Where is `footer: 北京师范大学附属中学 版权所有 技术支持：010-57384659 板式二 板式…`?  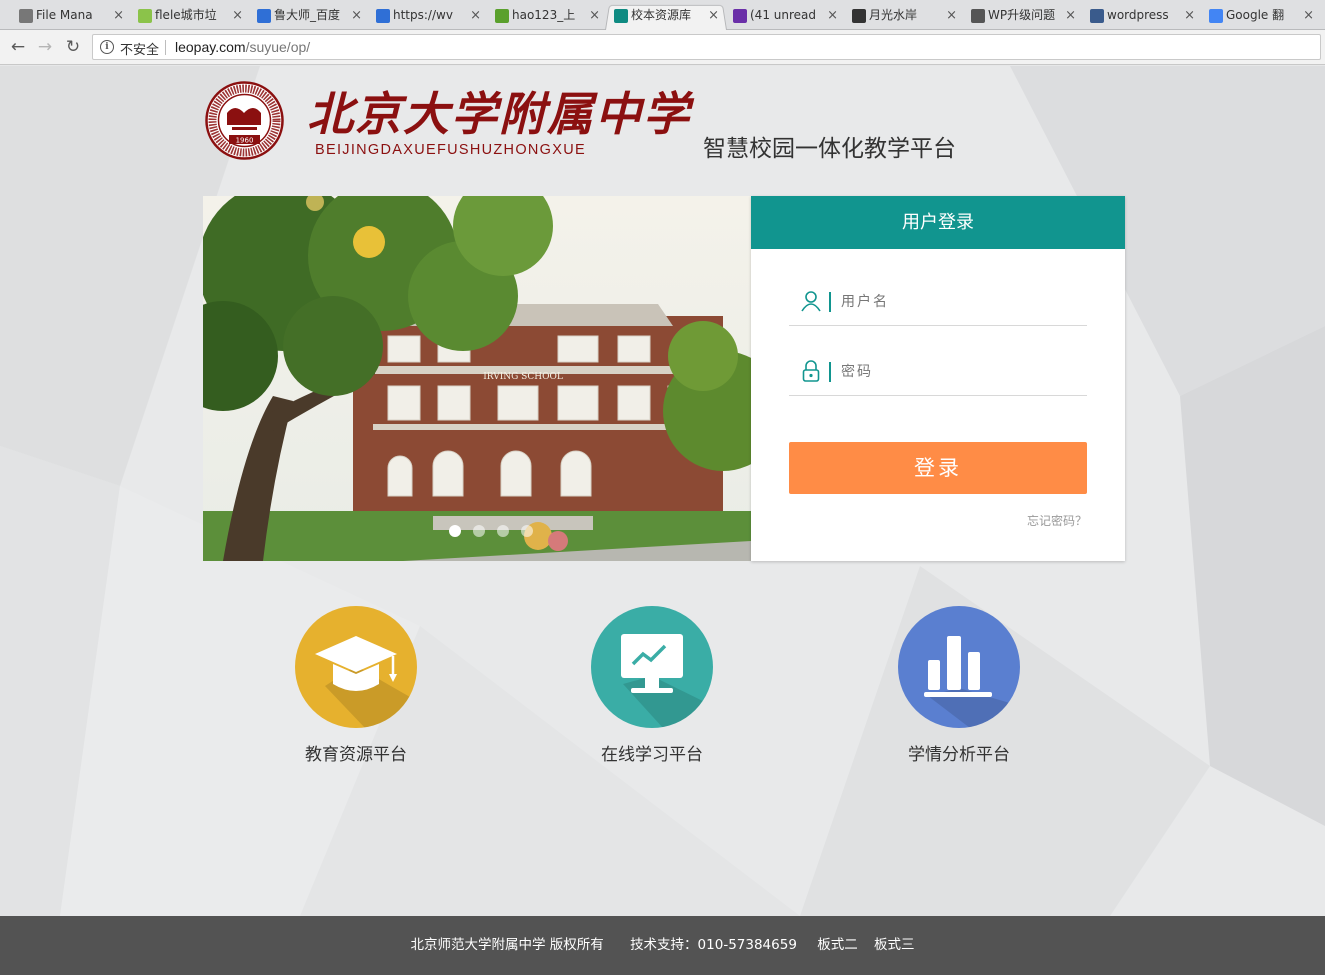 footer: 北京师范大学附属中学 版权所有 技术支持：010-57384659 板式二 板式… is located at coordinates (662, 945).